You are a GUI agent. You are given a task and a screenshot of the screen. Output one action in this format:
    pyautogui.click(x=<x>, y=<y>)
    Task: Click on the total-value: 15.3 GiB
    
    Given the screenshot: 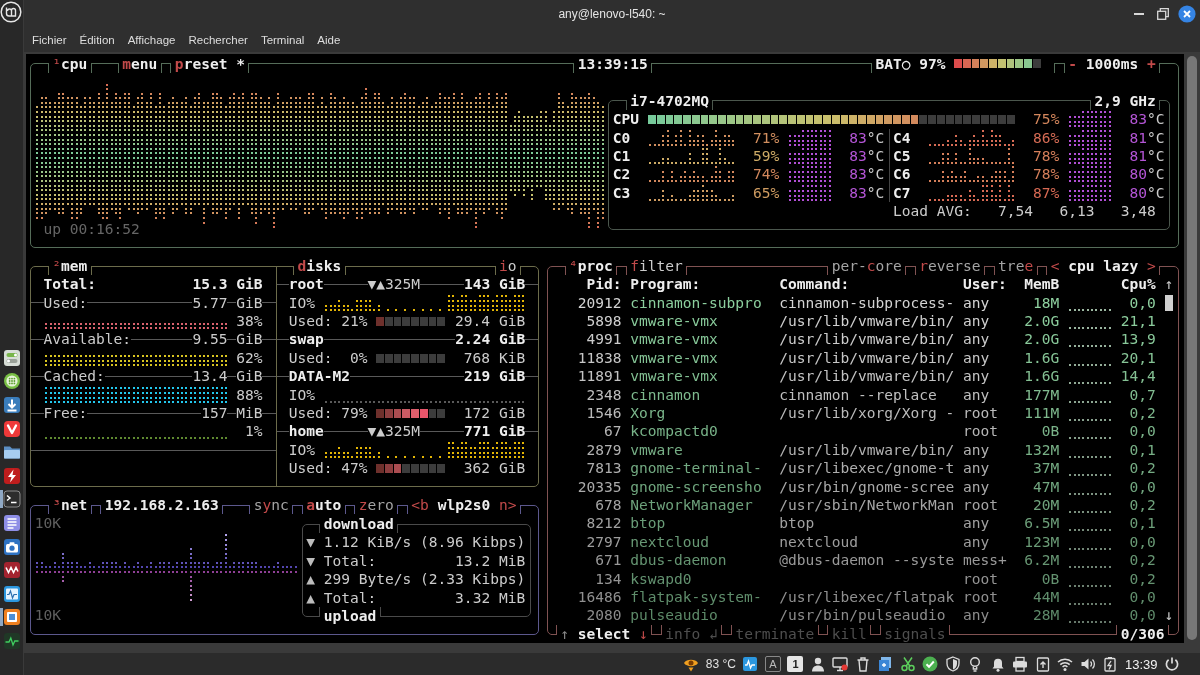 What is the action you would take?
    pyautogui.click(x=227, y=284)
    